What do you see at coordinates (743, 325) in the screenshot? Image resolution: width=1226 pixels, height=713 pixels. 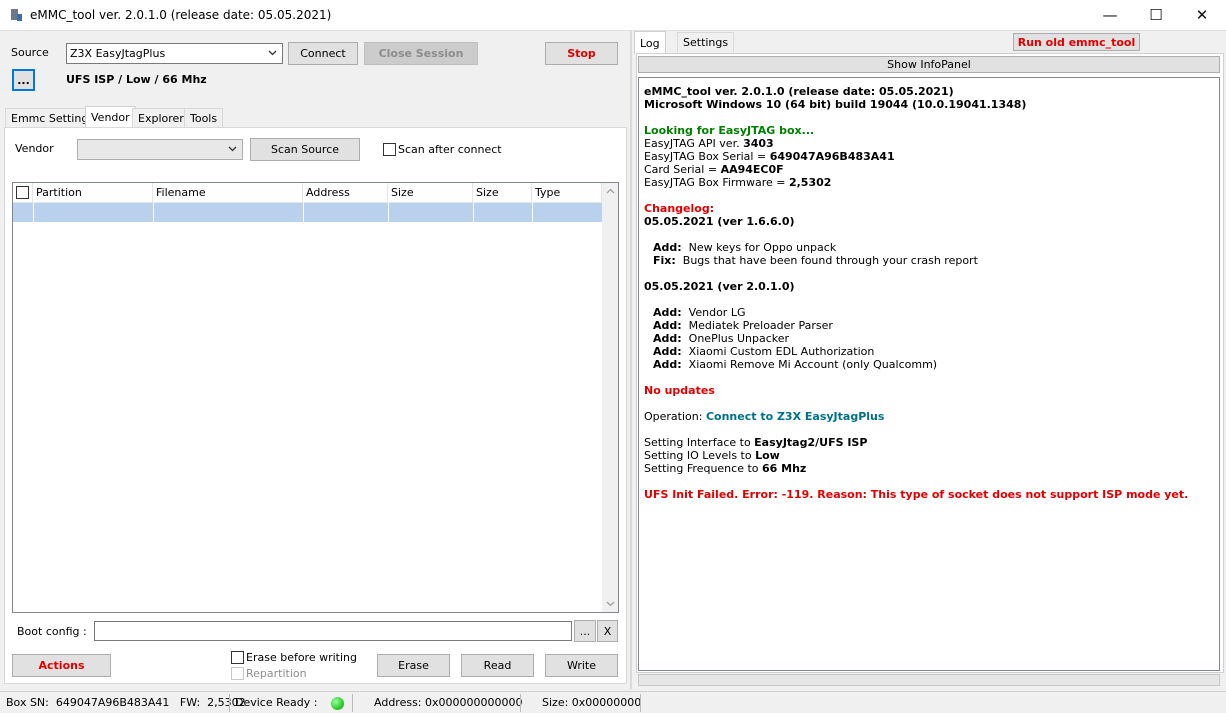 I see `log-line: Add: Mediatek Preloader Parser` at bounding box center [743, 325].